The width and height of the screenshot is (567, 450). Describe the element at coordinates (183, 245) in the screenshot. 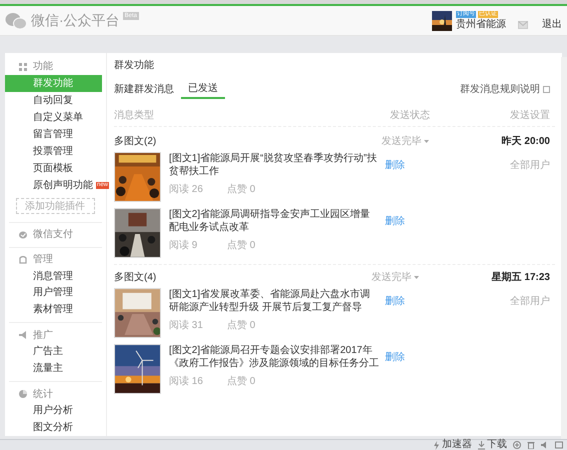

I see `read-count: 阅读 9` at that location.